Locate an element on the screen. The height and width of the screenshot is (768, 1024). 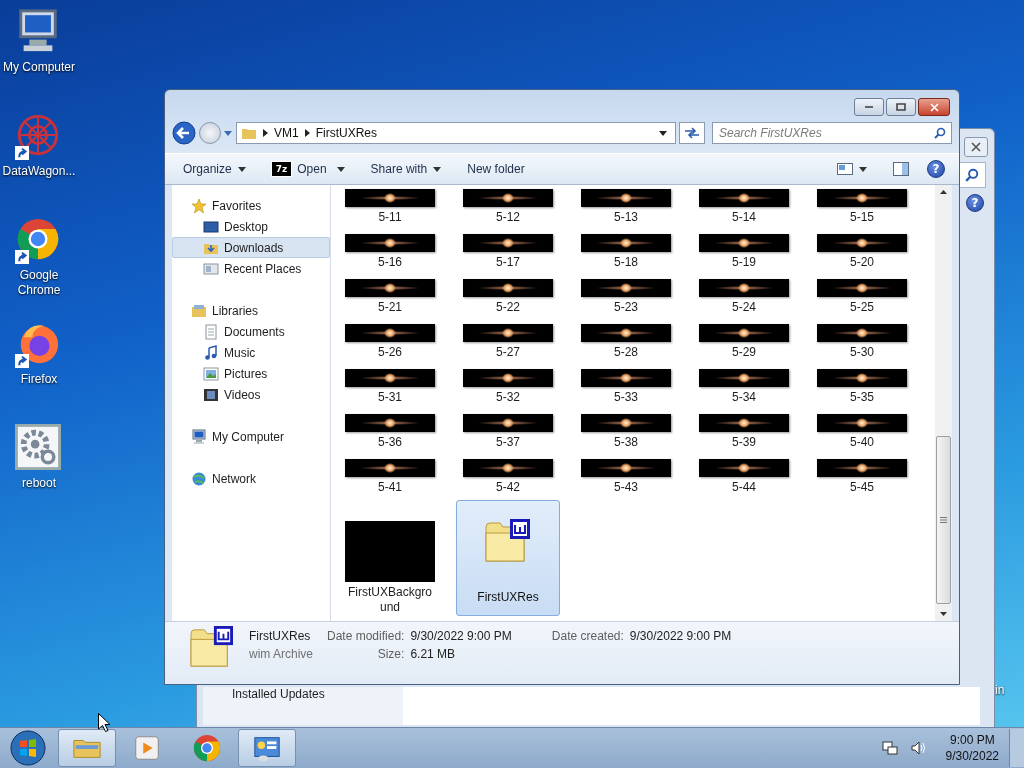
nav-item: Favorites is located at coordinates (251, 205).